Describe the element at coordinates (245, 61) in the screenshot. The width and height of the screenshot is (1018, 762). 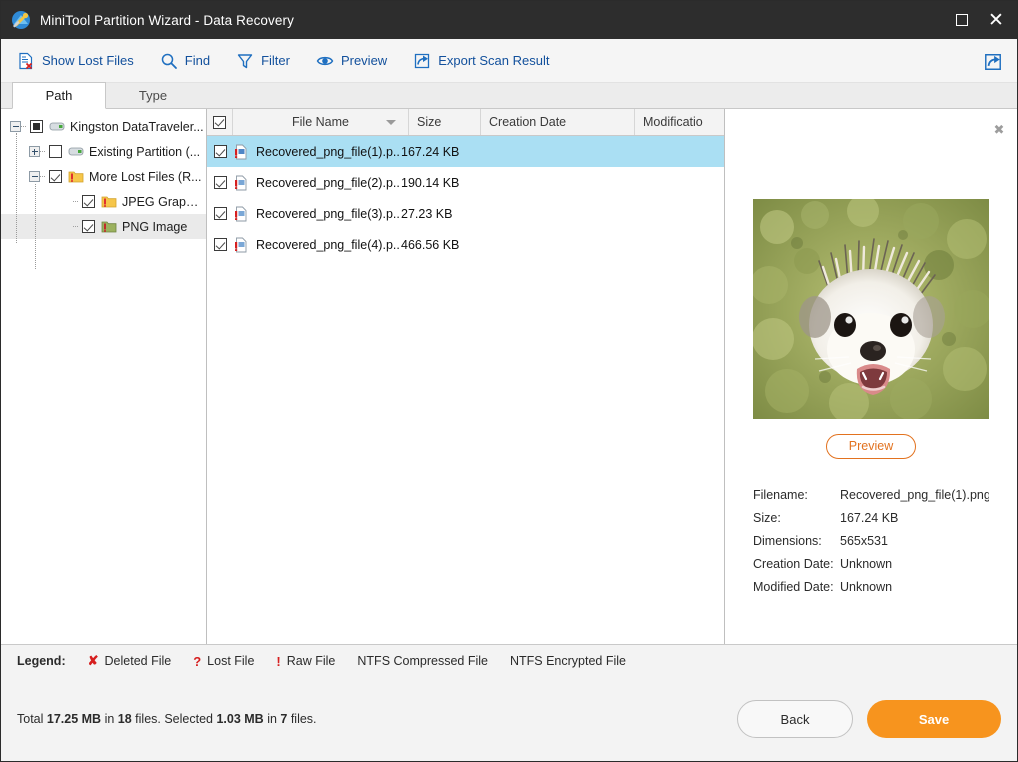
I see `funnel-icon` at that location.